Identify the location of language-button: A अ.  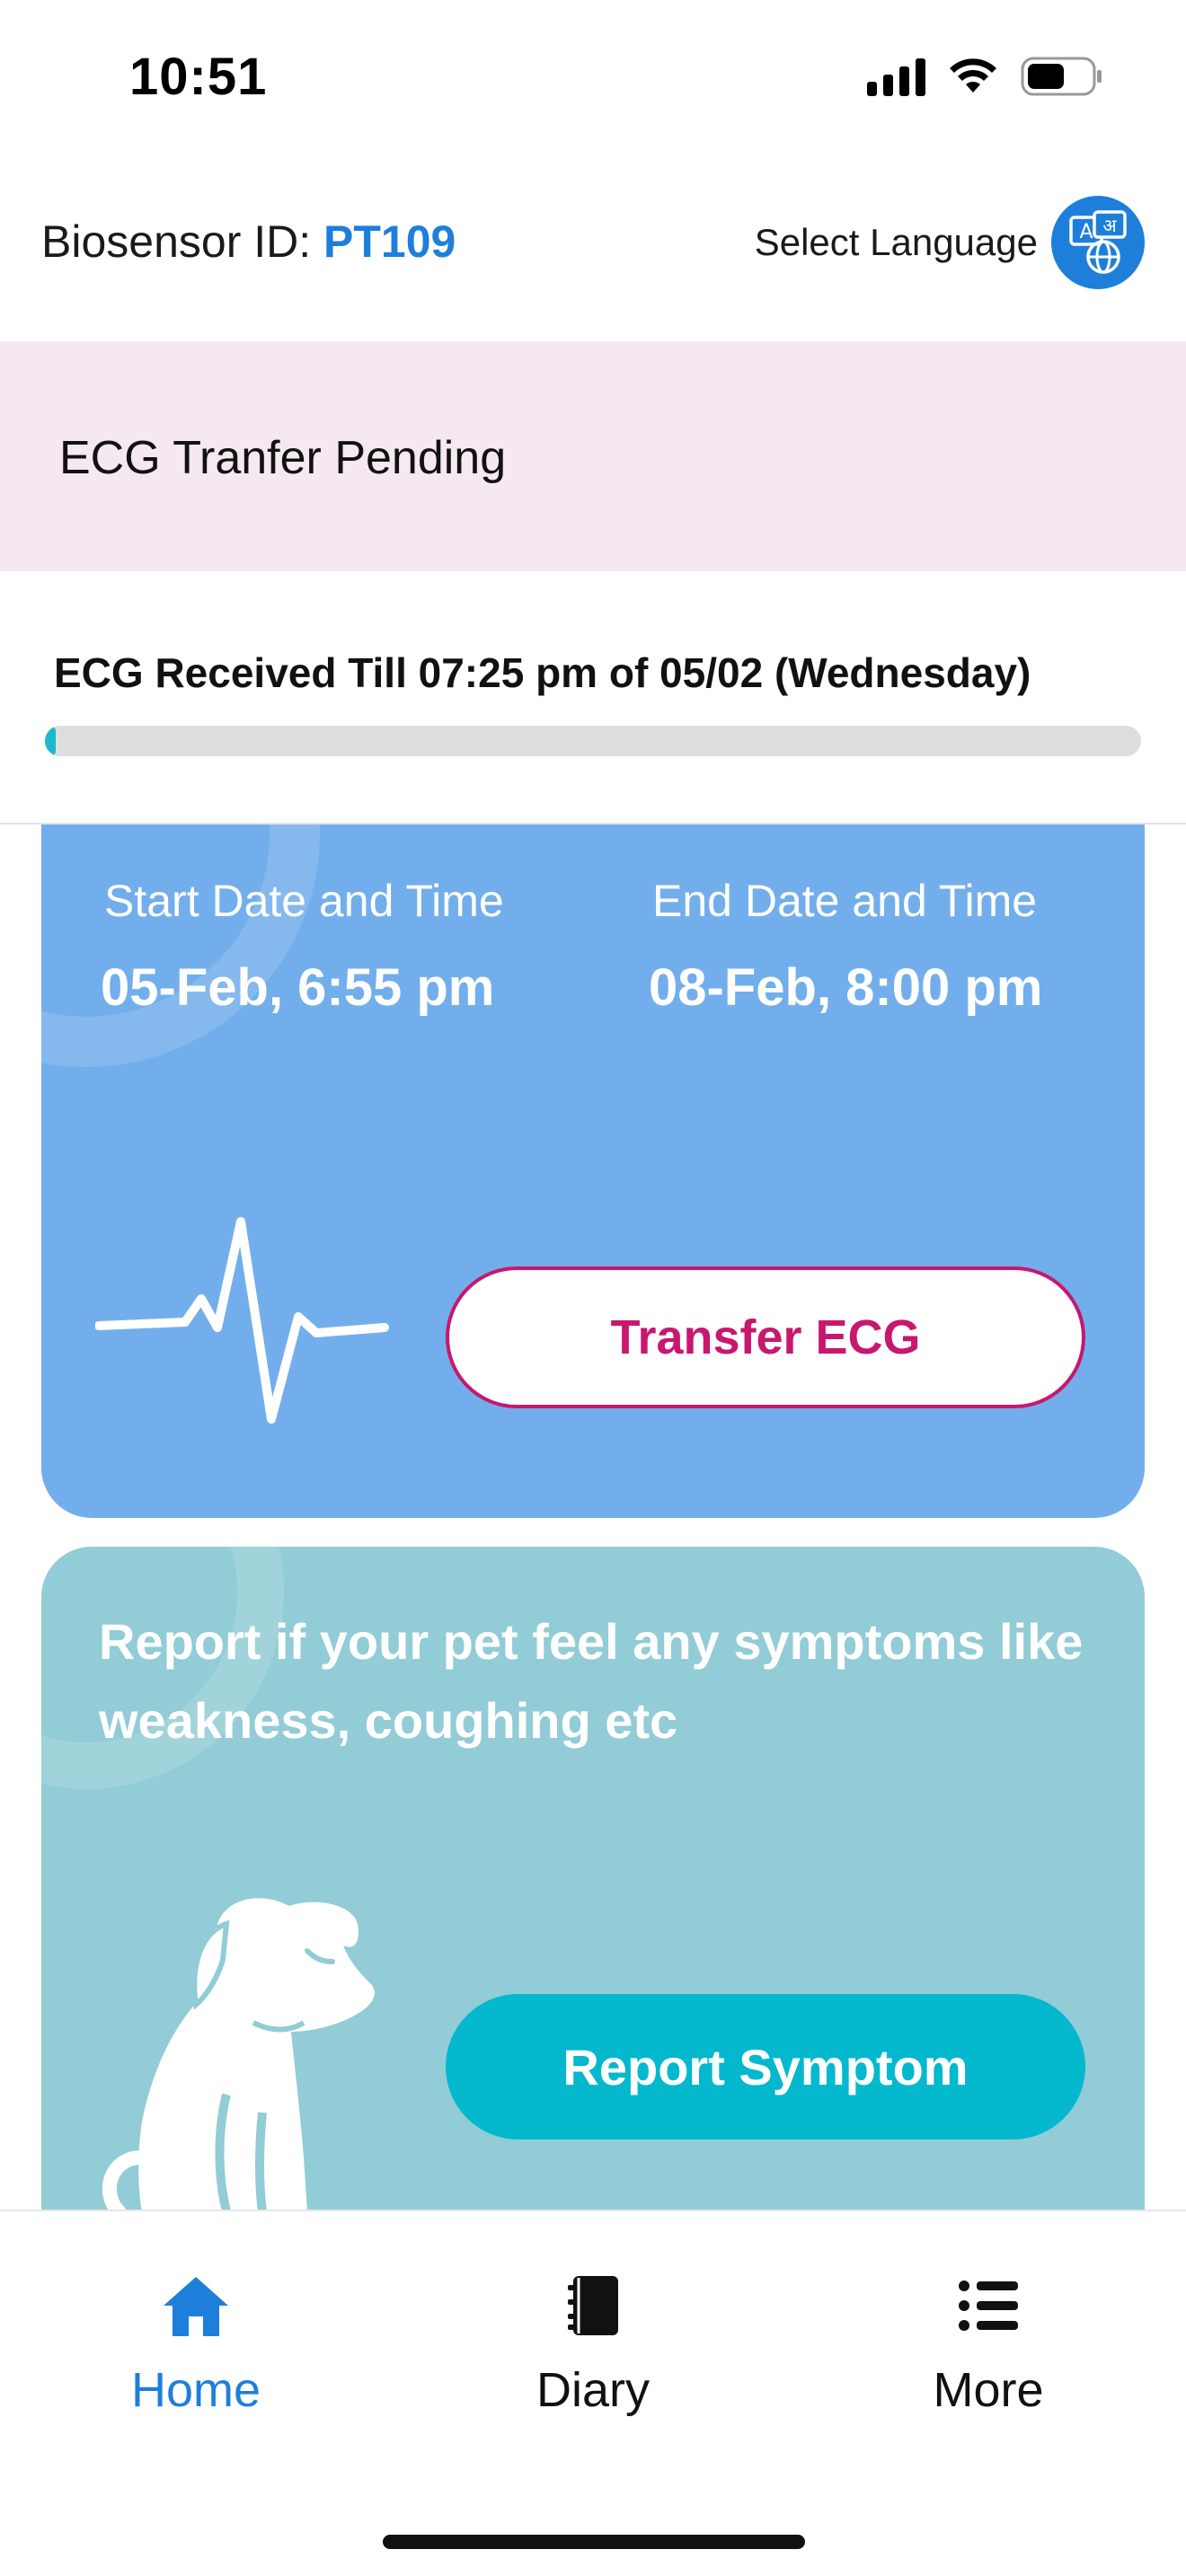
(1098, 242).